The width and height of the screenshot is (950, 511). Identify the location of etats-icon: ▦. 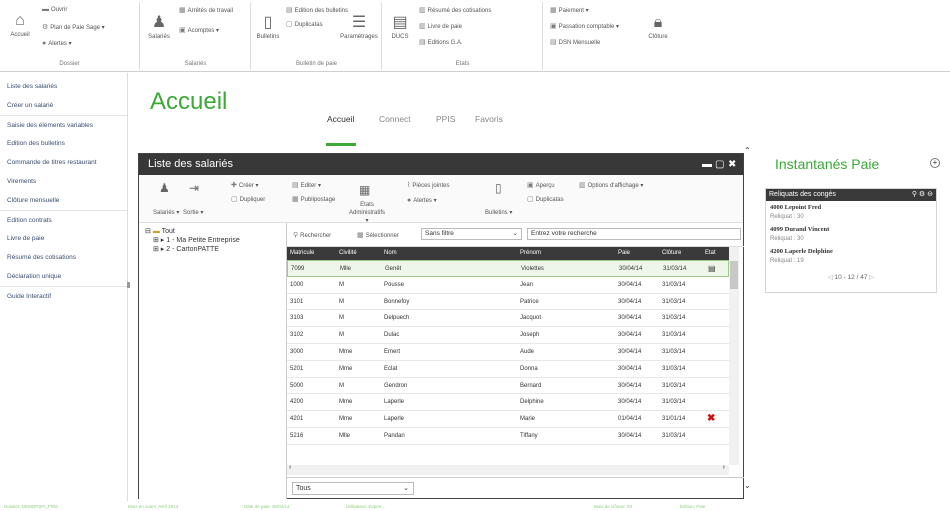
(364, 190).